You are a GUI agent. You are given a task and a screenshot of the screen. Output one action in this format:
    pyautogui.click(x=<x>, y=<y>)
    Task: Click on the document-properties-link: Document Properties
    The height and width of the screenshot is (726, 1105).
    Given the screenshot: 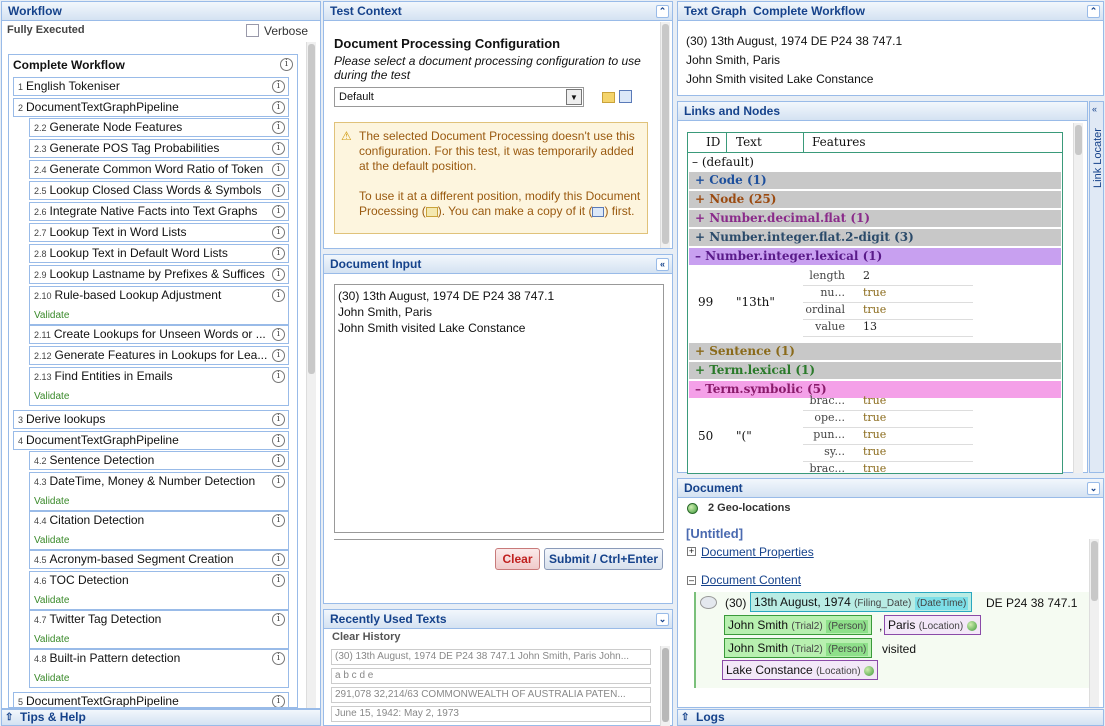 What is the action you would take?
    pyautogui.click(x=757, y=552)
    